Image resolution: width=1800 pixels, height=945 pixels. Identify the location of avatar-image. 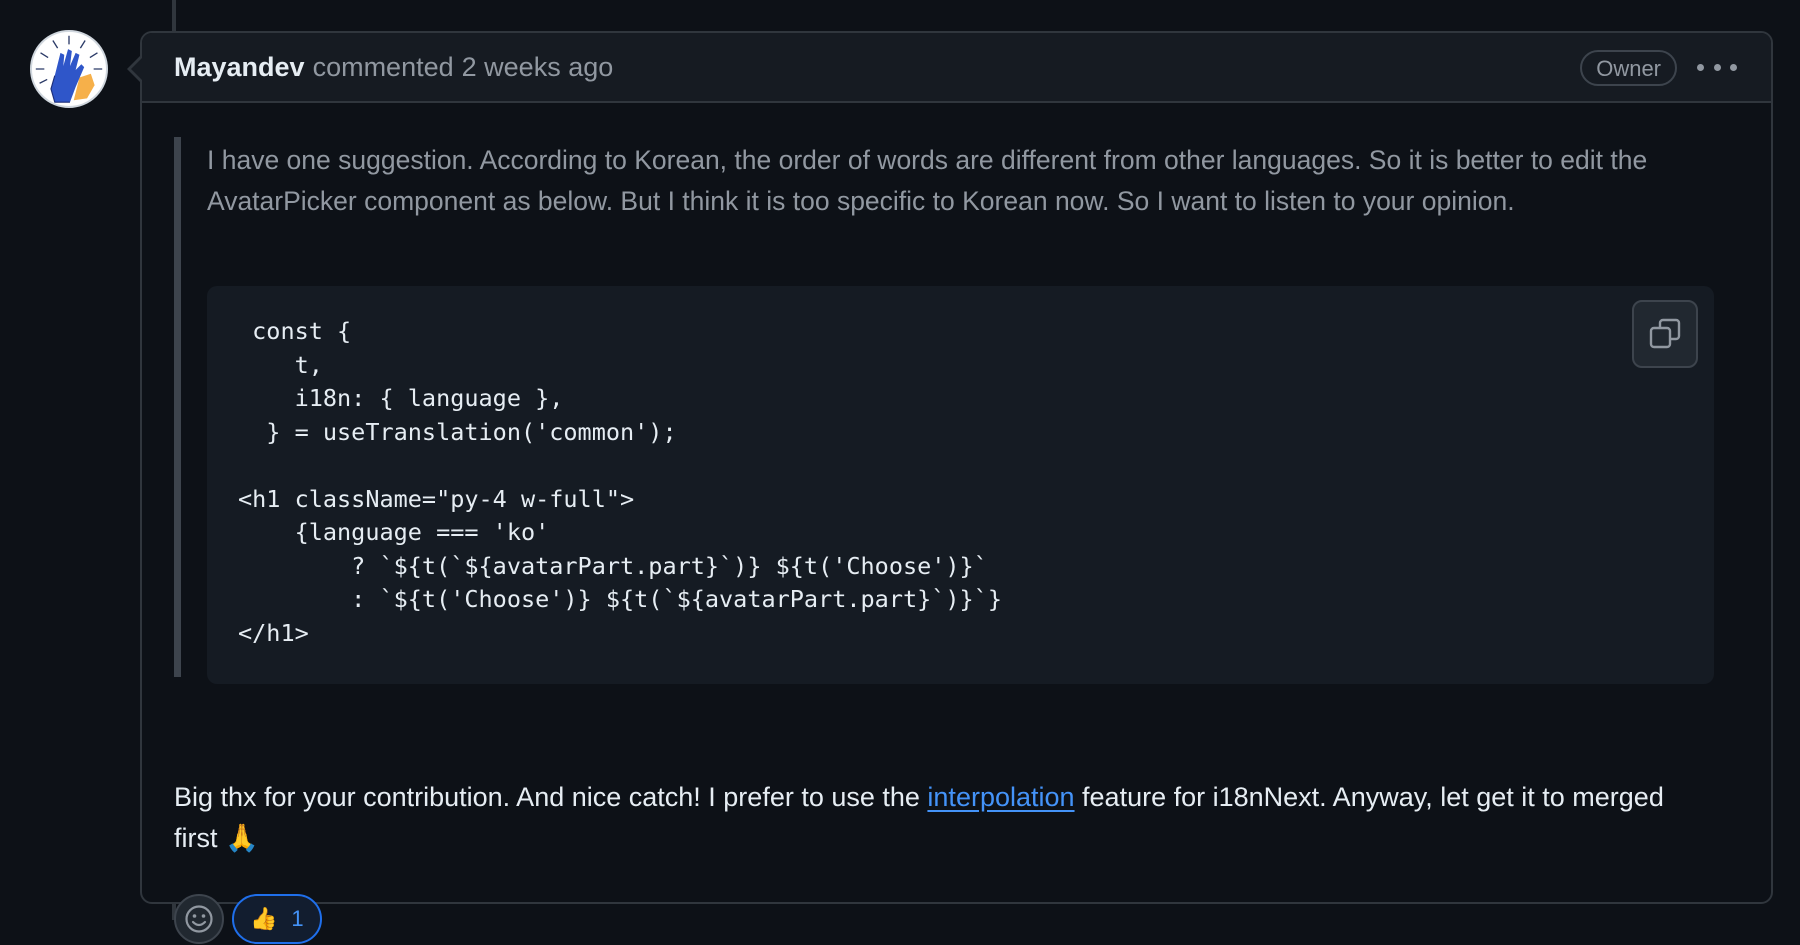
(69, 69).